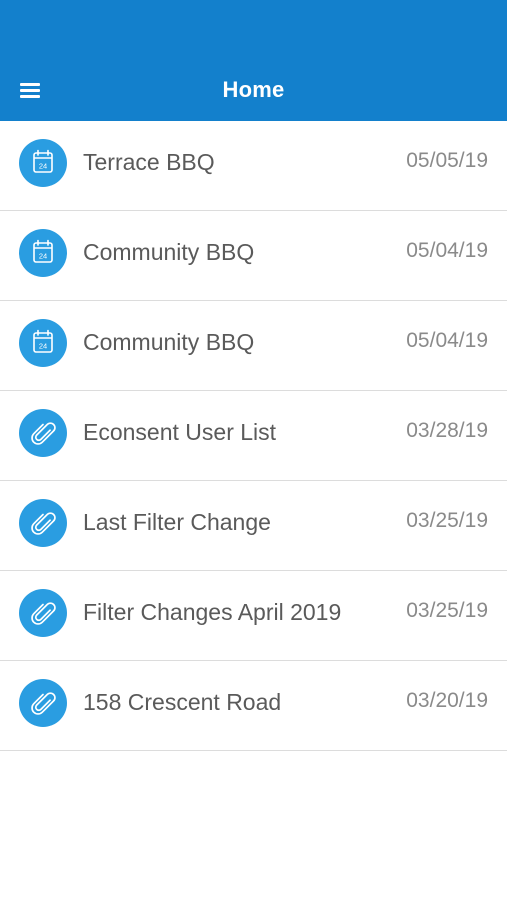  Describe the element at coordinates (447, 160) in the screenshot. I see `item-date: 05/05/19` at that location.